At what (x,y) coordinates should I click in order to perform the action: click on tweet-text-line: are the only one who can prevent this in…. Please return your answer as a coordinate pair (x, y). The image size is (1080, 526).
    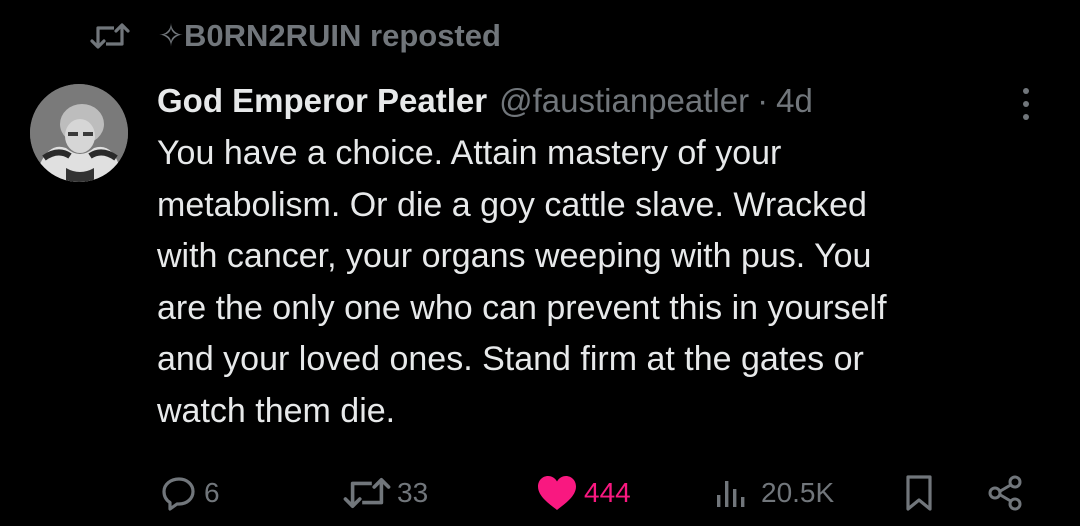
    Looking at the image, I should click on (522, 307).